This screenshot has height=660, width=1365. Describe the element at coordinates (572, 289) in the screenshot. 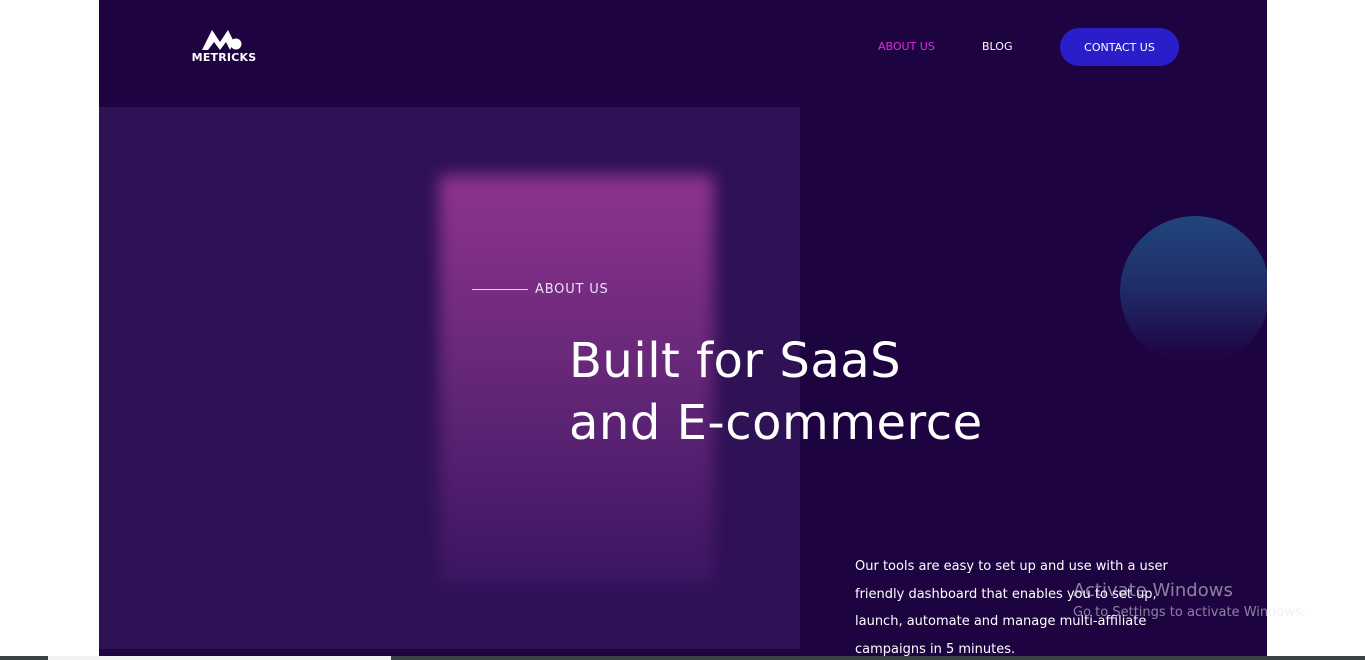

I see `eyebrow-label: ABOUT US` at that location.